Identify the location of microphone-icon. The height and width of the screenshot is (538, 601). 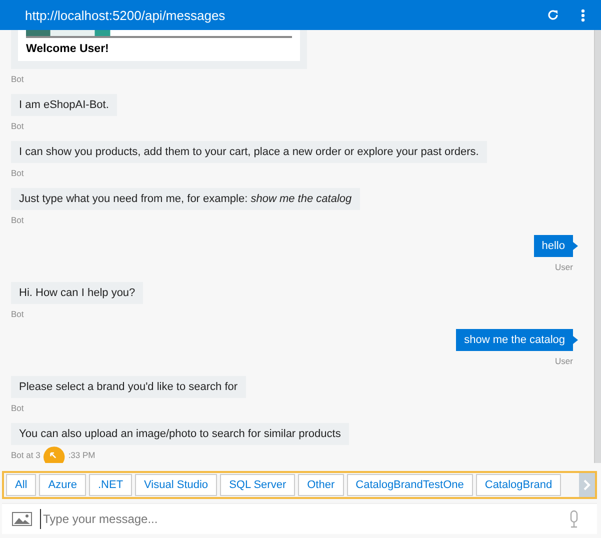
(574, 519).